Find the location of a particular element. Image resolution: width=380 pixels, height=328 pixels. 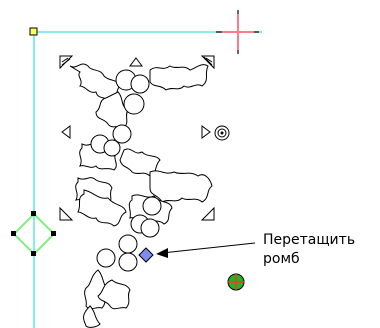

top-middle-triangle-handle is located at coordinates (136, 62).